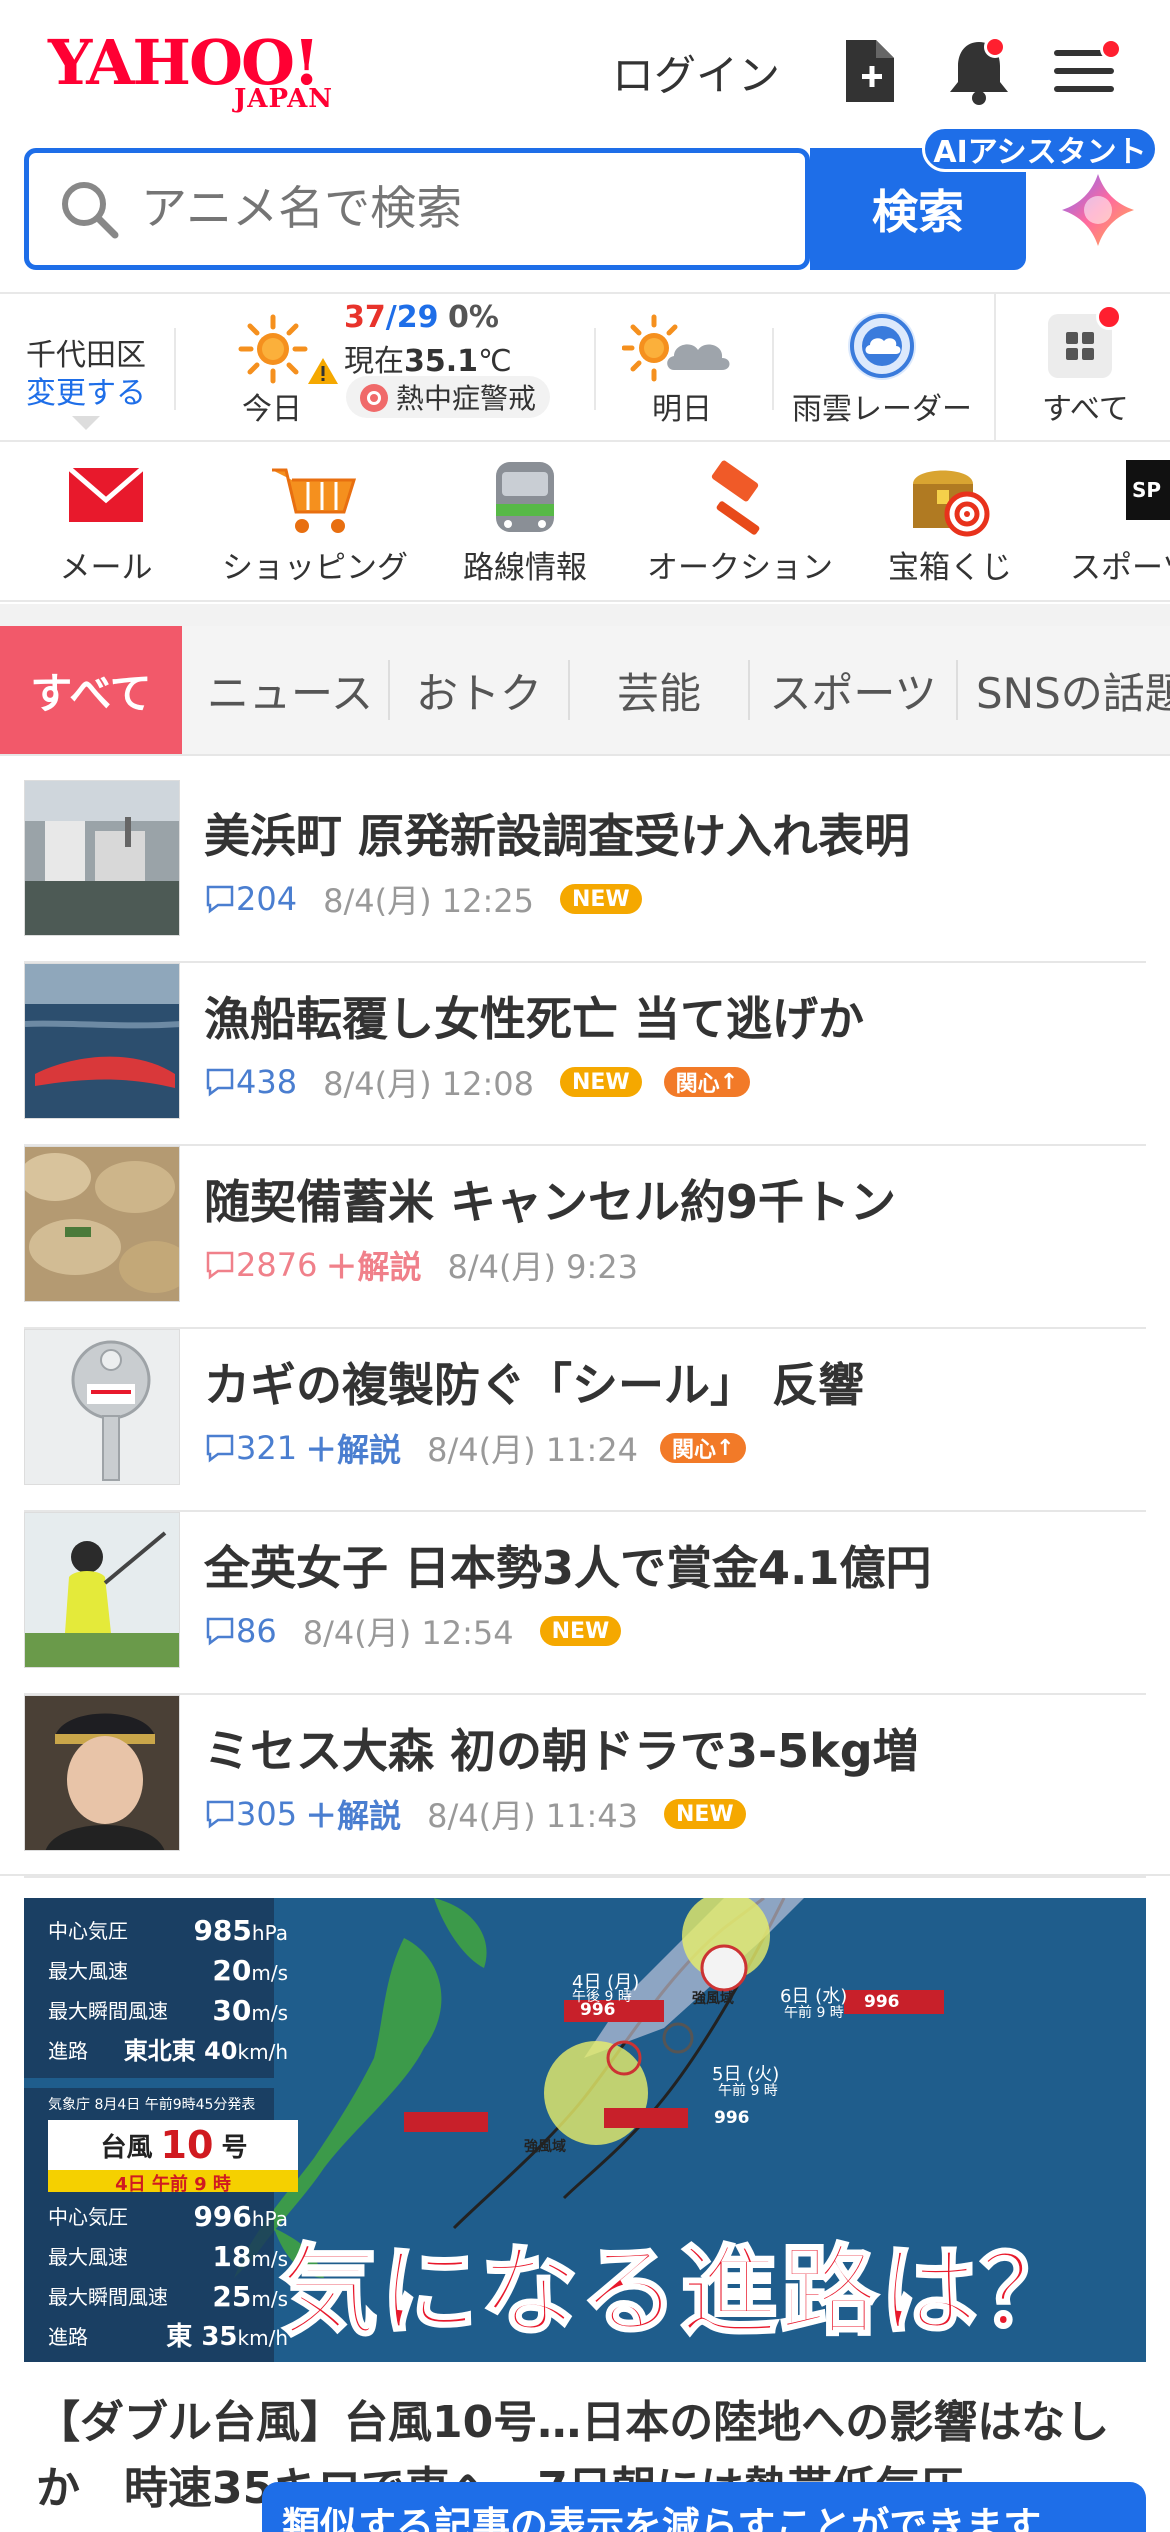 Image resolution: width=1170 pixels, height=2532 pixels. What do you see at coordinates (250, 899) in the screenshot?
I see `comment-count: 204` at bounding box center [250, 899].